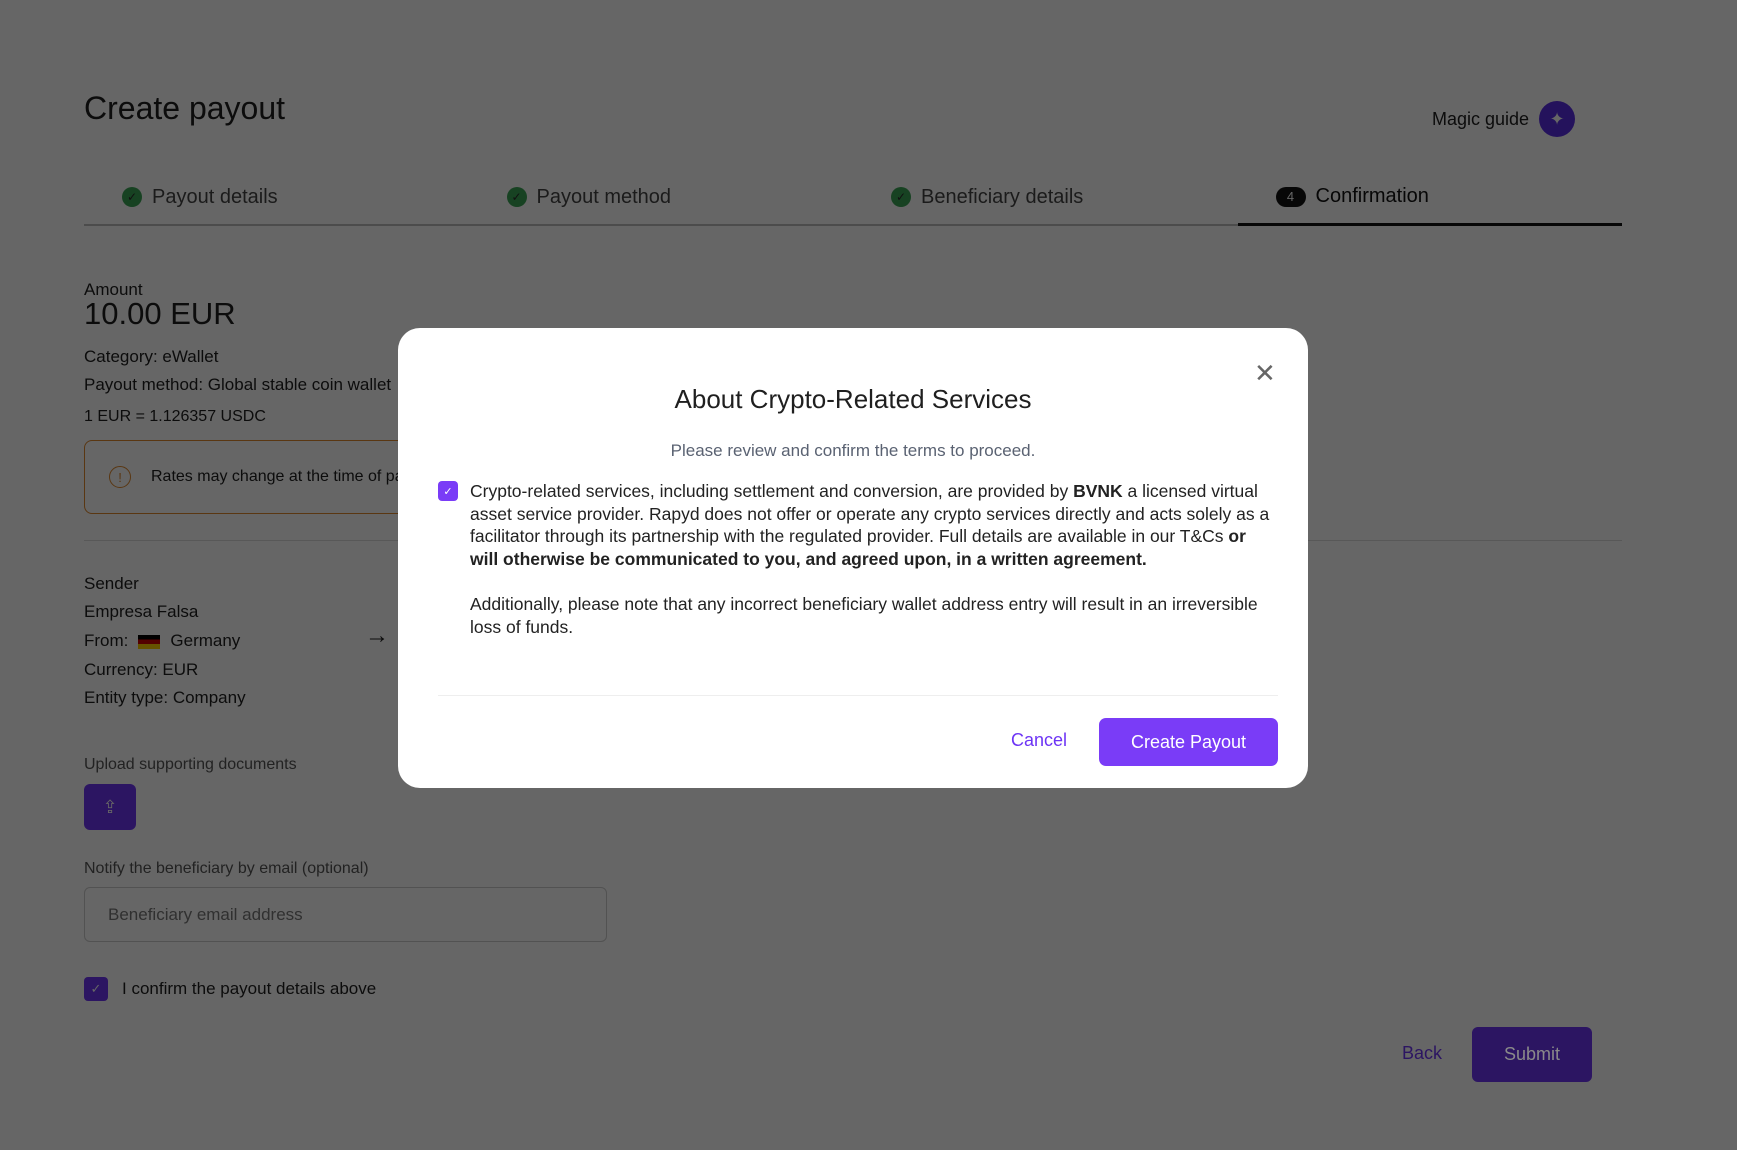  I want to click on close-icon: ✕, so click(1265, 373).